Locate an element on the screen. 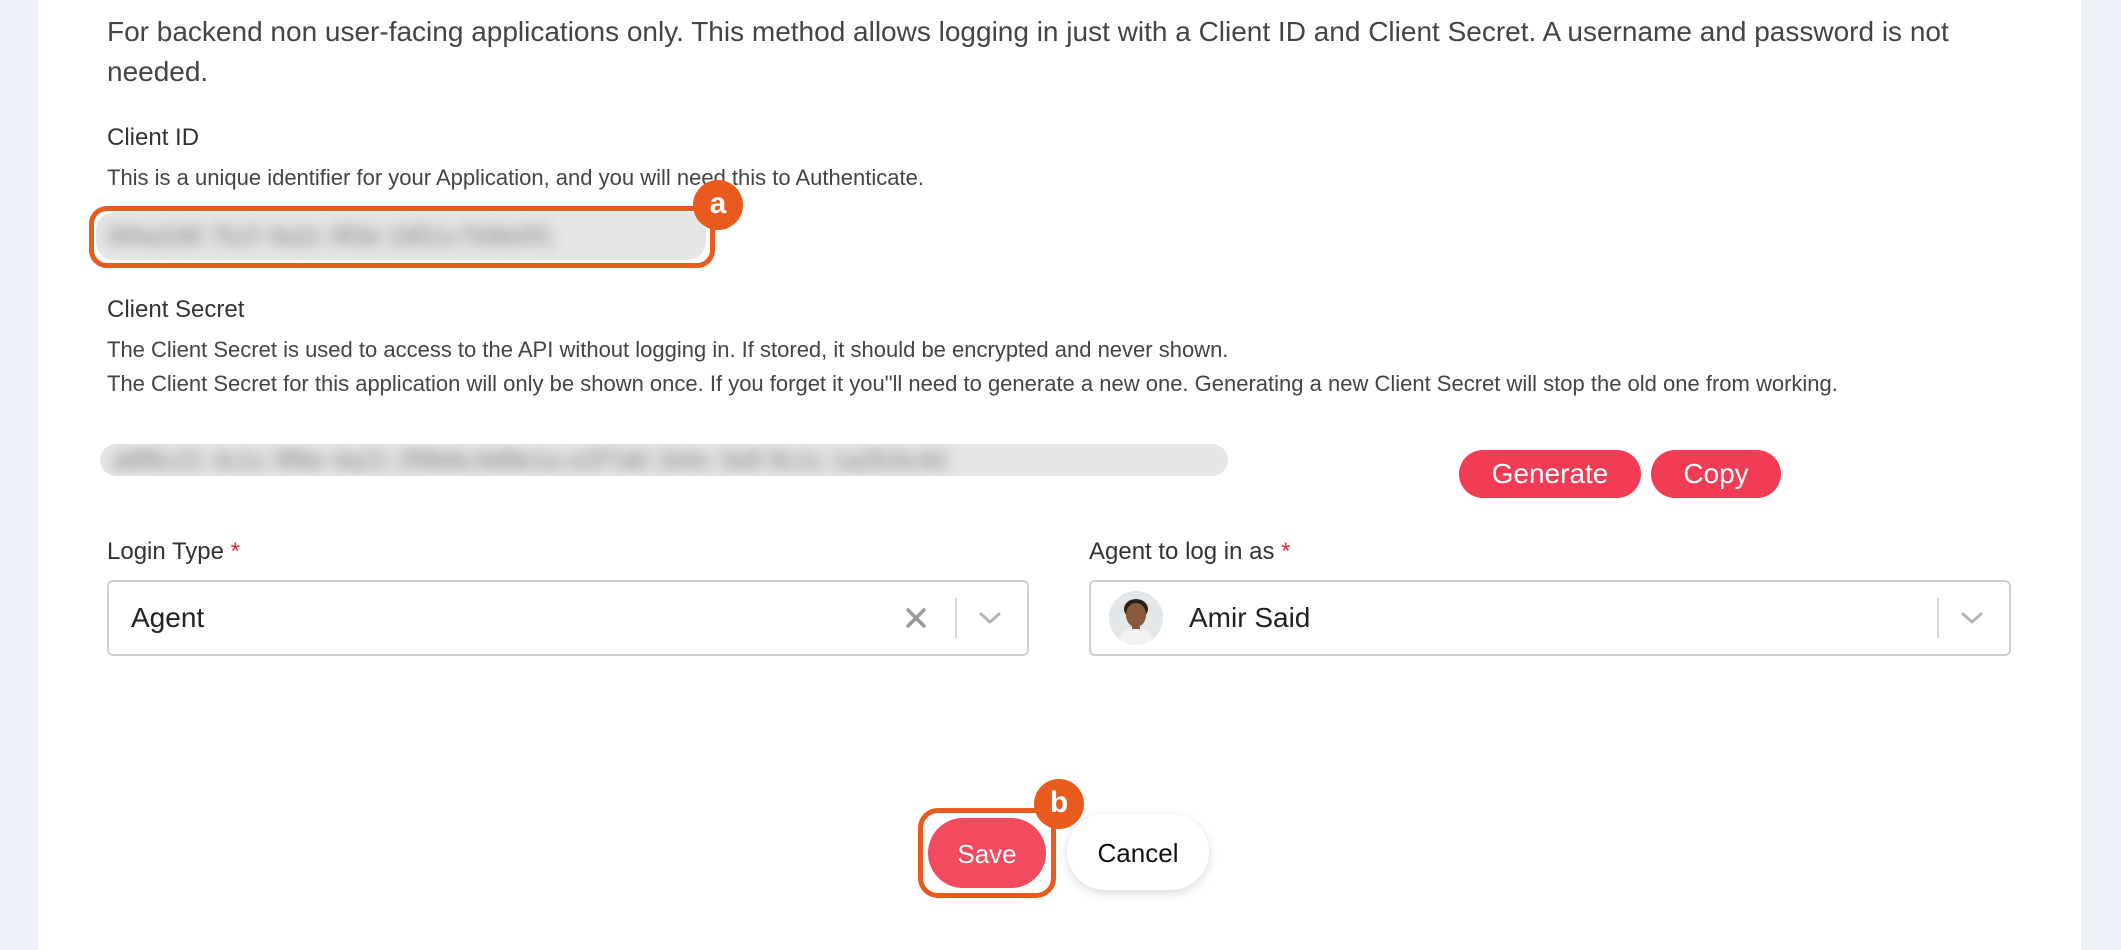 This screenshot has width=2121, height=950. user-avatar-icon is located at coordinates (1136, 618).